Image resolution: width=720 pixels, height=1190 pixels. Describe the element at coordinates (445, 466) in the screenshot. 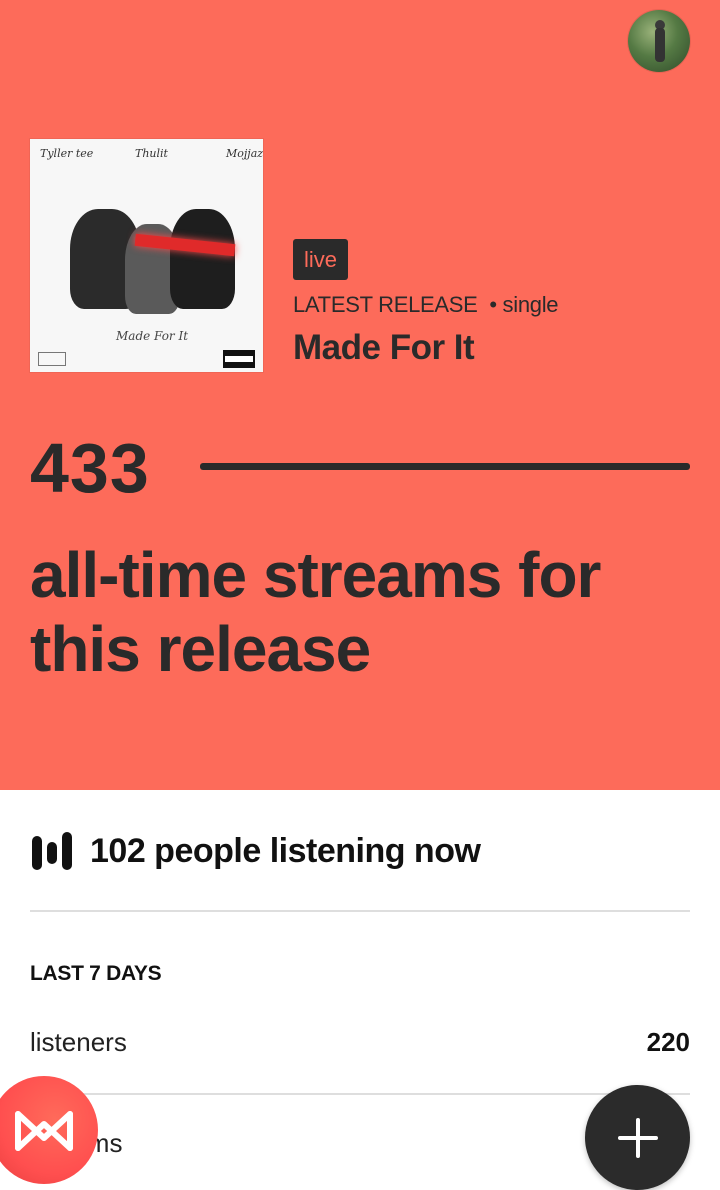

I see `count-rule` at that location.